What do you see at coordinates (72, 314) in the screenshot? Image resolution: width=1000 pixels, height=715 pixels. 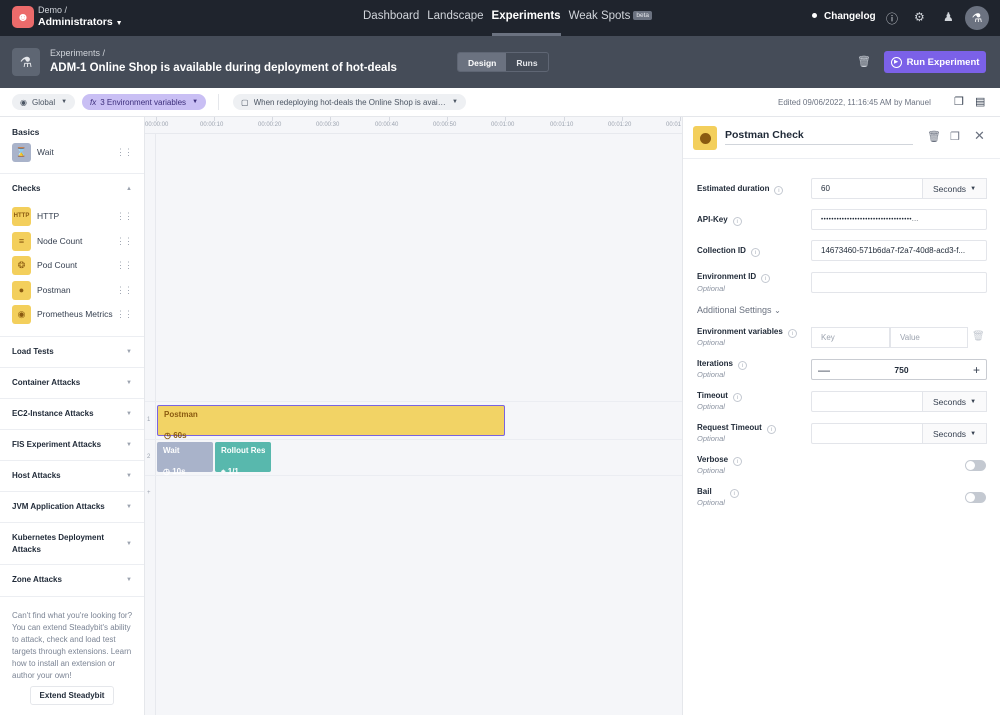 I see `library-item-prometheus-metrics: ◉ Prometheus Metrics ⋮⋮` at bounding box center [72, 314].